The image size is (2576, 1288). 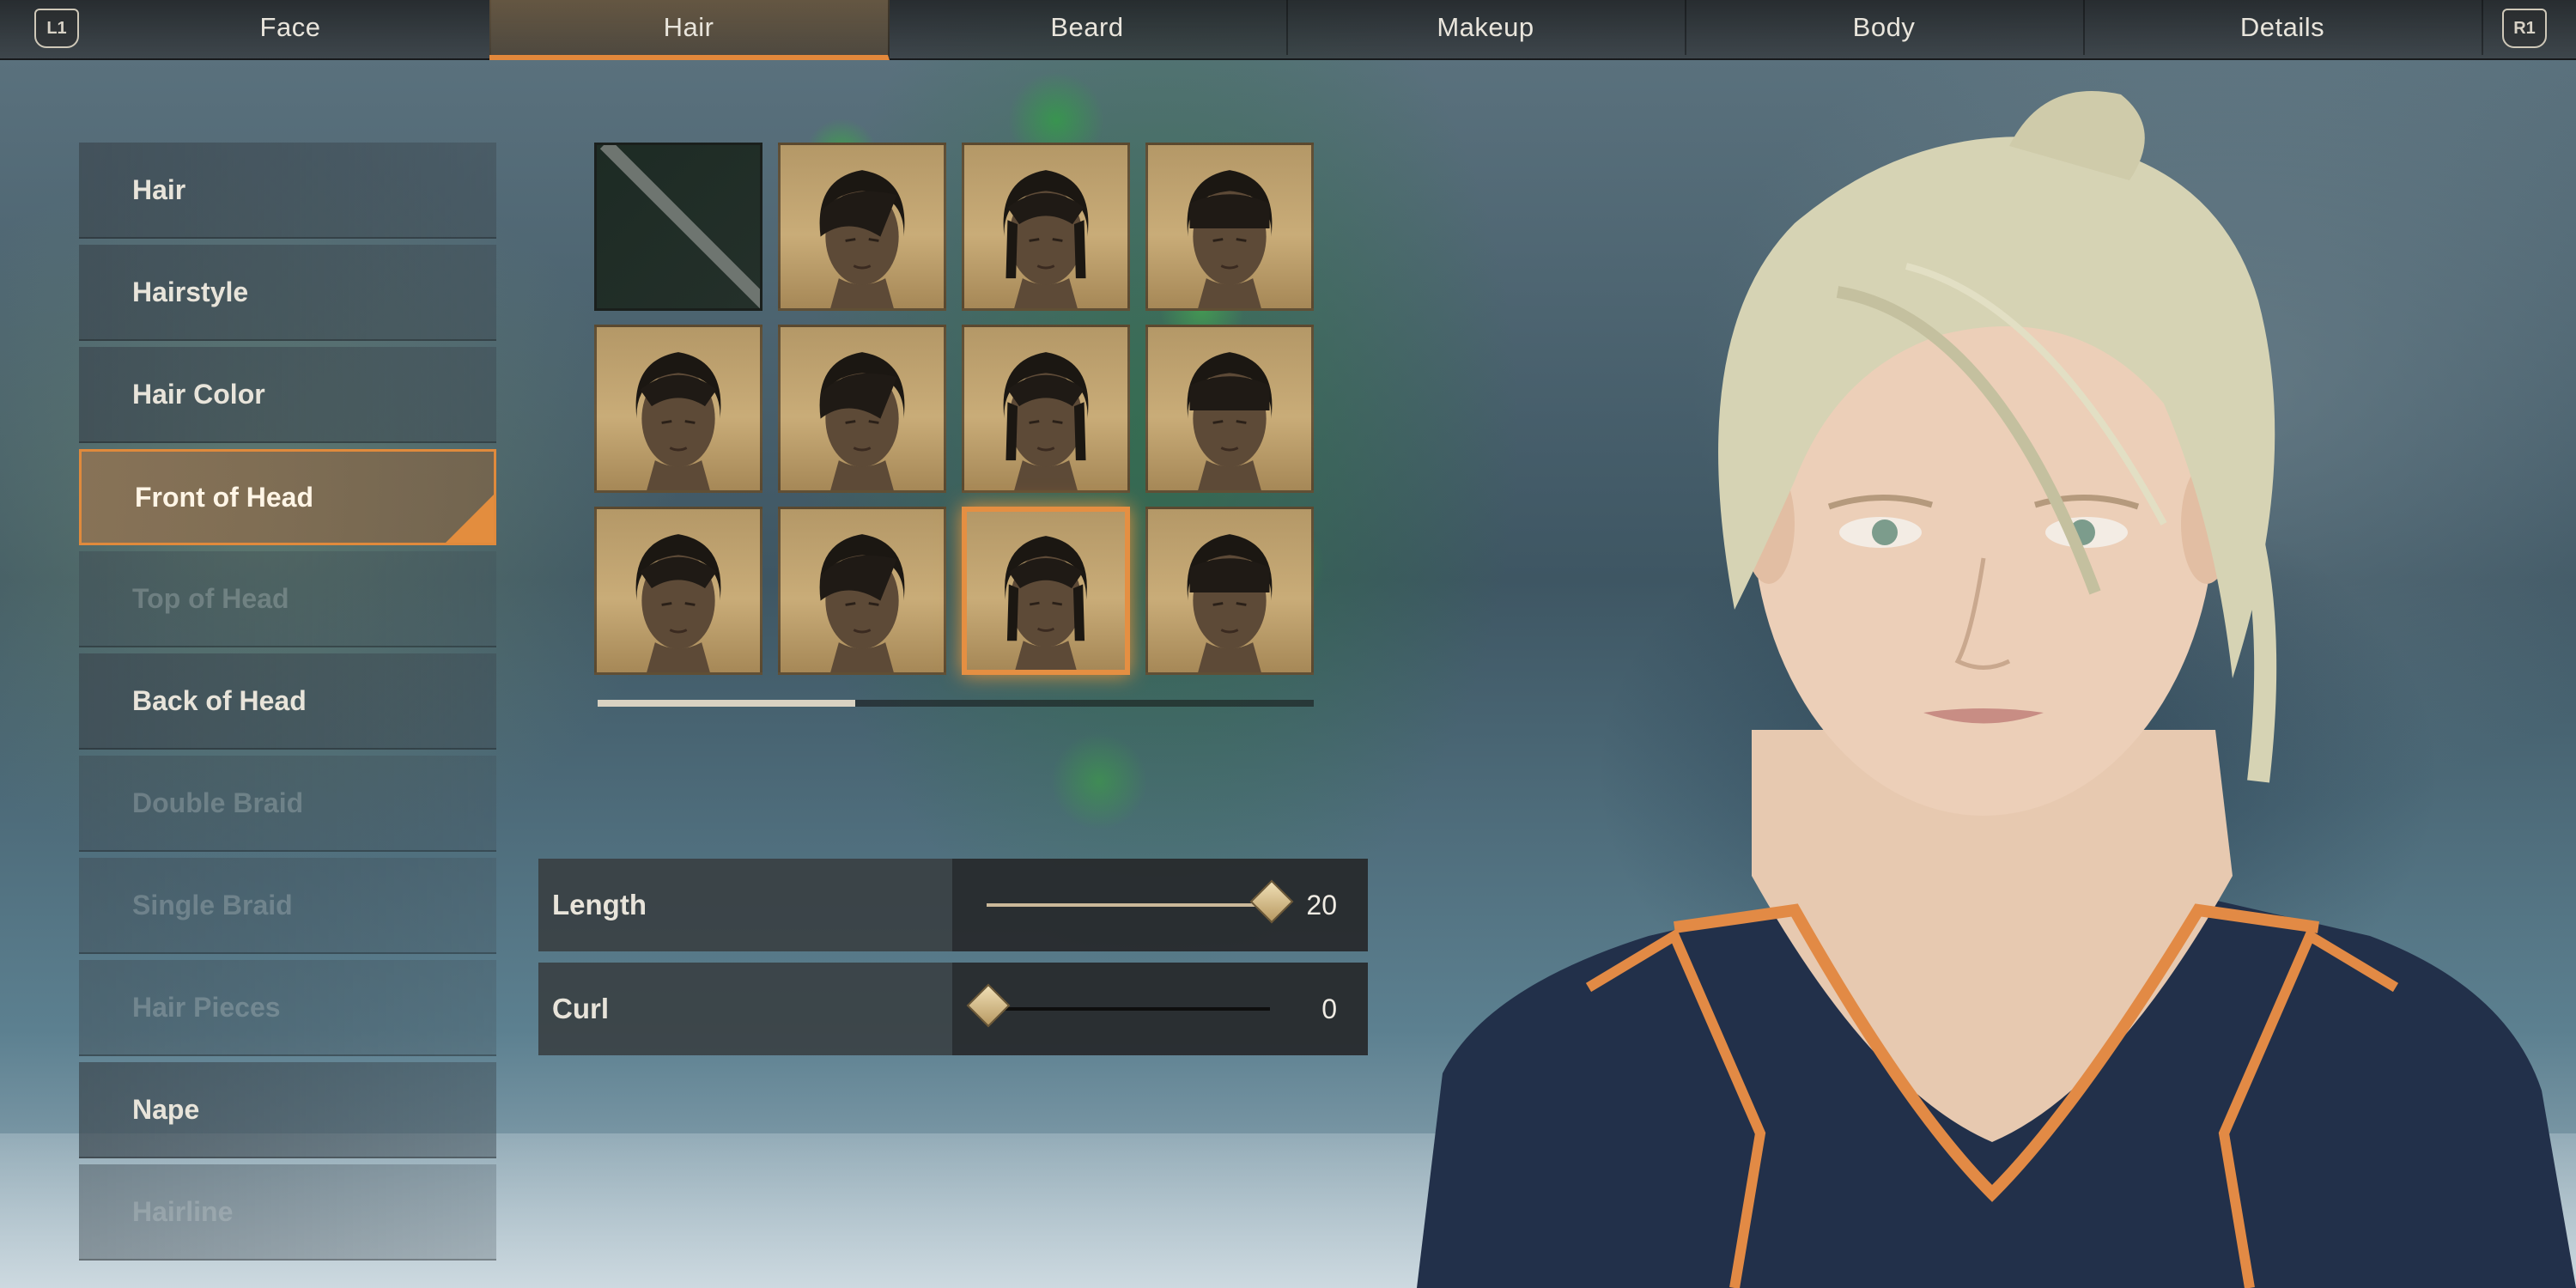 What do you see at coordinates (287, 395) in the screenshot?
I see `menu-item-hair-color: Hair Color` at bounding box center [287, 395].